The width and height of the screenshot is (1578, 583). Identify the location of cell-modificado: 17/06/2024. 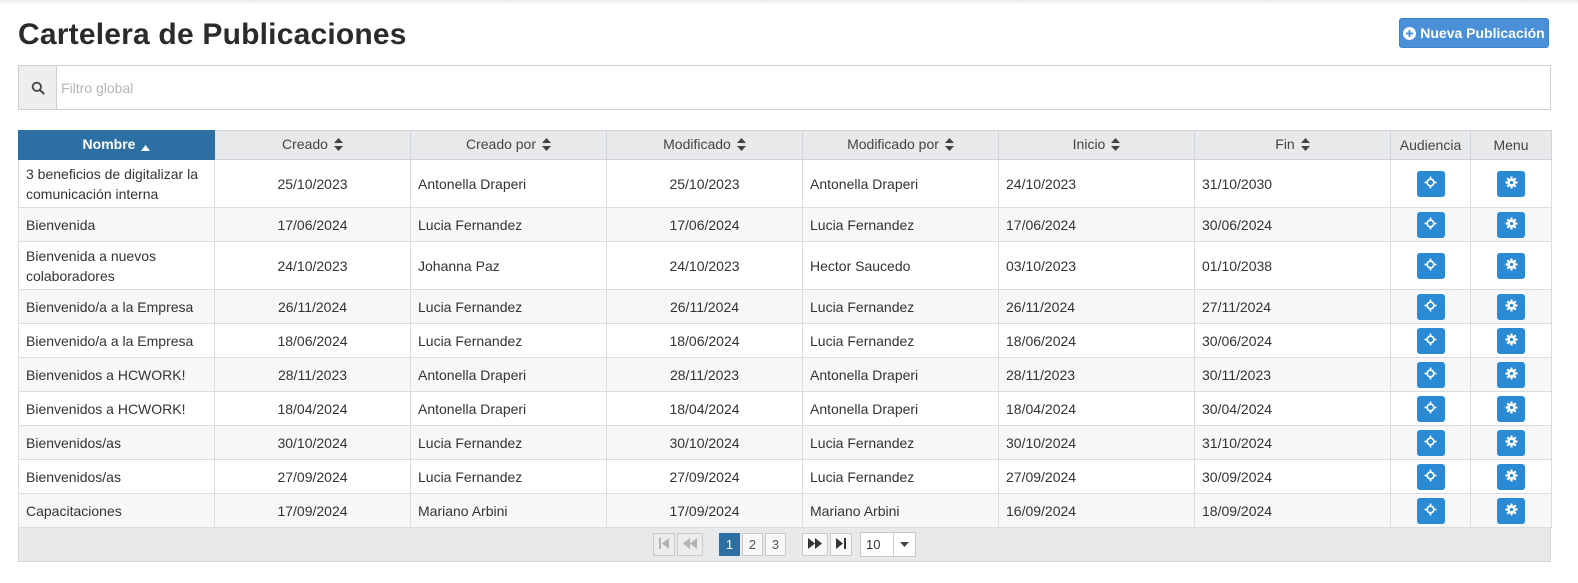
(704, 224).